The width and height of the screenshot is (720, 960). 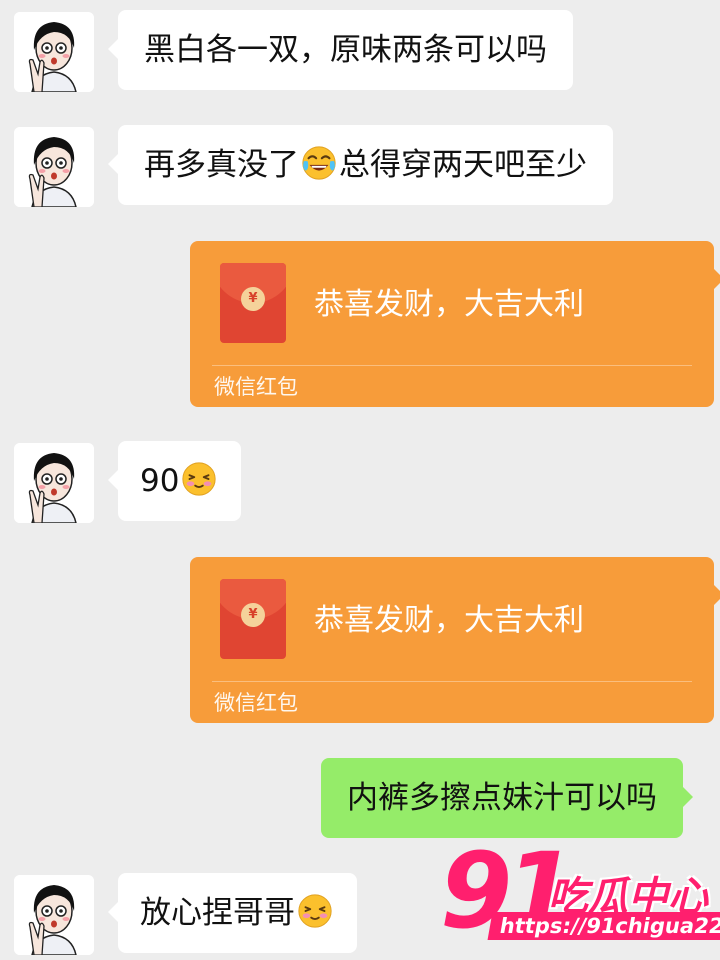 I want to click on incoming-message-bubble: 黑白各一双，原味两条可以吗, so click(x=340, y=50).